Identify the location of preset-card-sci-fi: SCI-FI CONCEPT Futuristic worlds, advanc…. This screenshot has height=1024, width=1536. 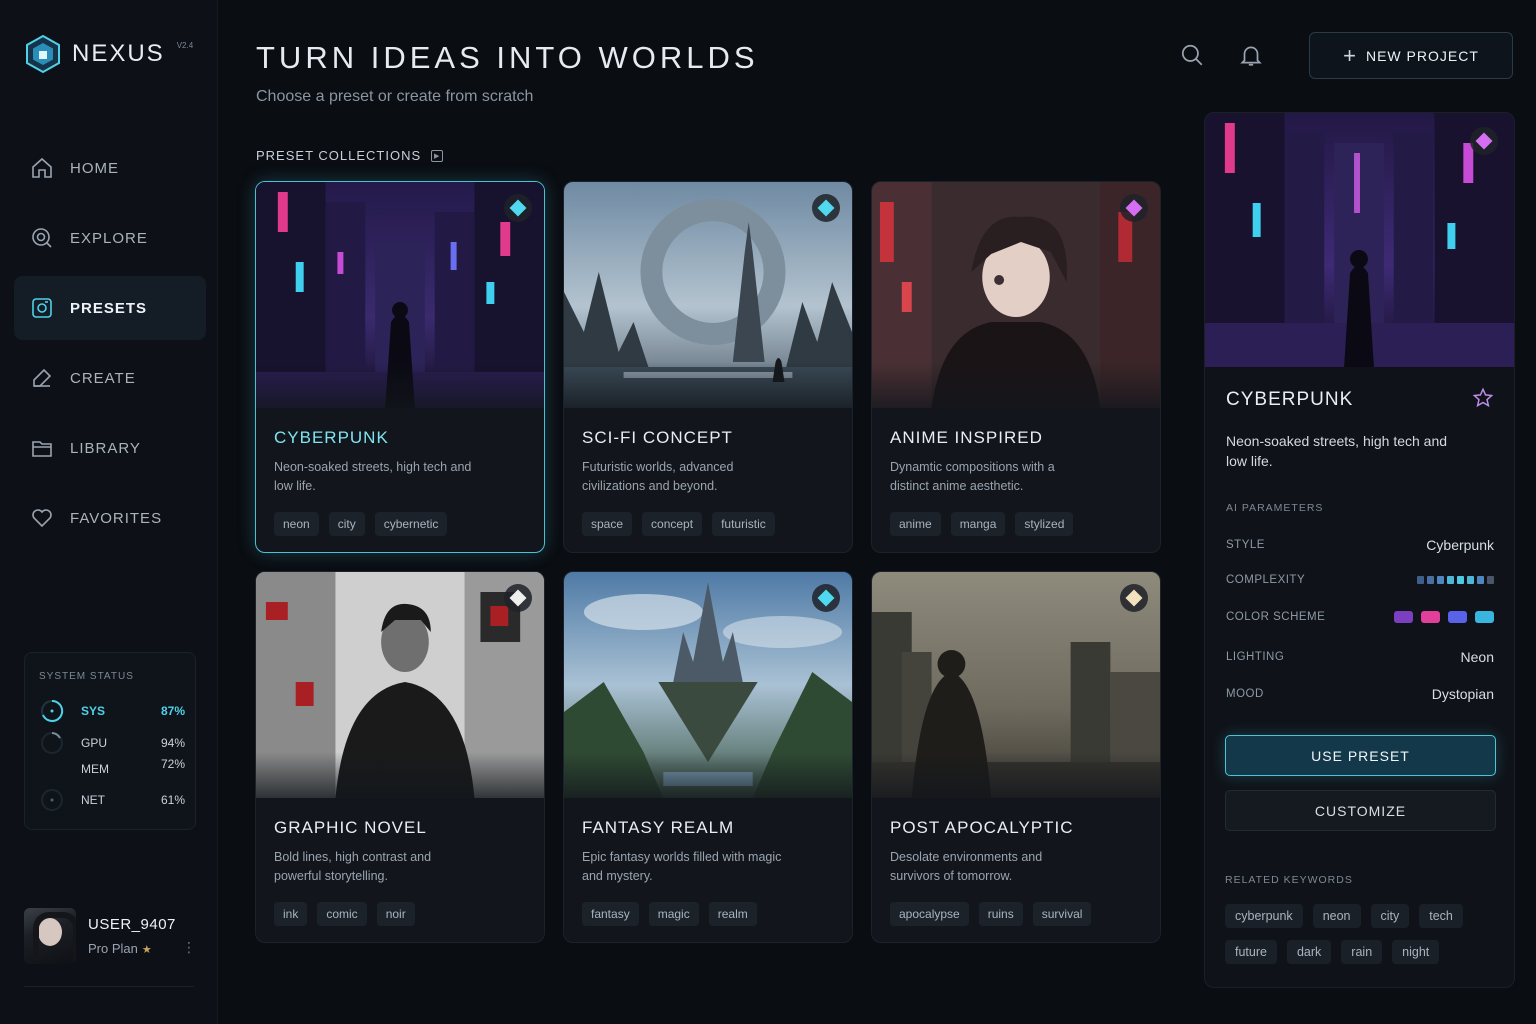
(708, 367).